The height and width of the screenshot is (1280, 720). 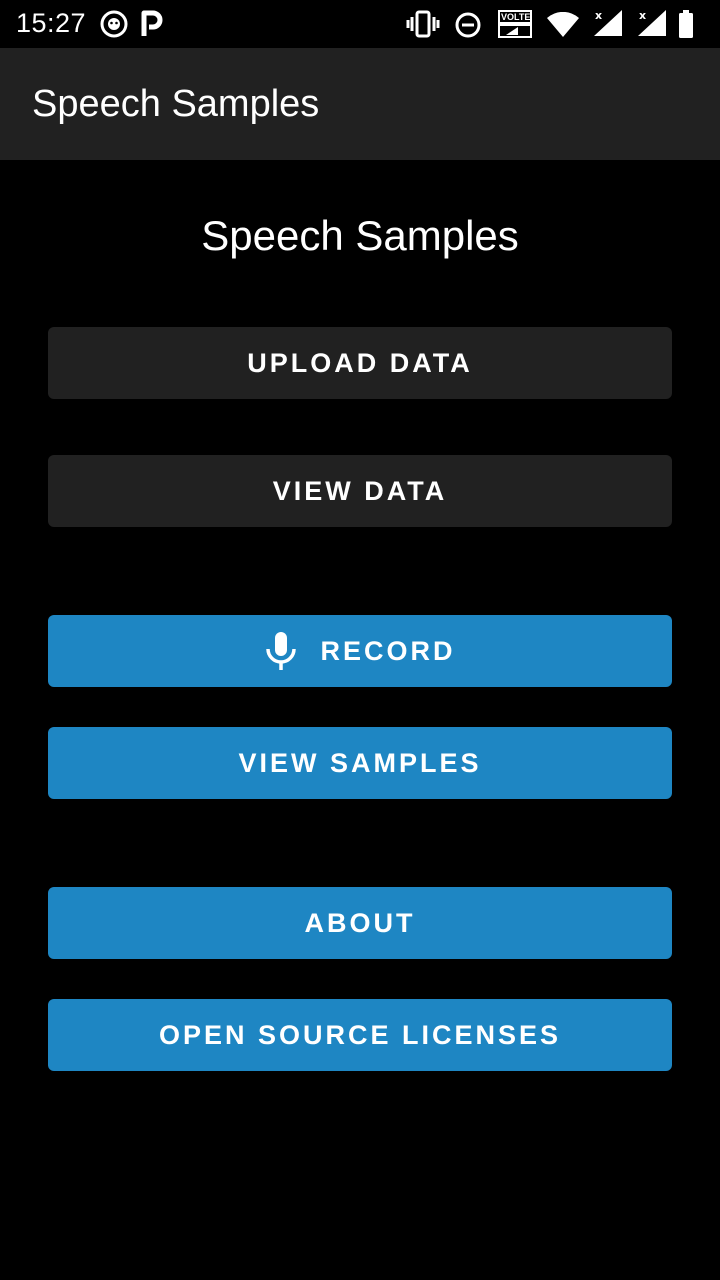 I want to click on about-label: ABOUT, so click(x=360, y=922).